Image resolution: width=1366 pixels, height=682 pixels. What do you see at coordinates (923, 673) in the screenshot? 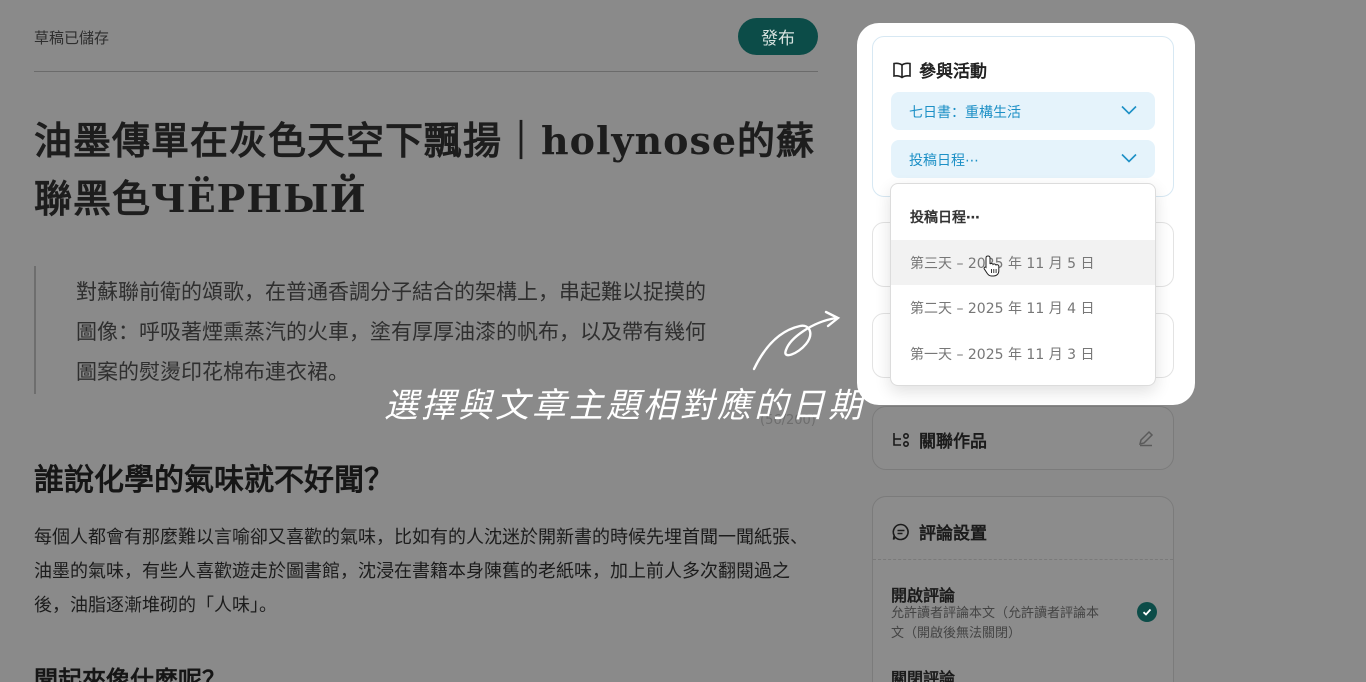
I see `disable-comments-title: 關閉評論` at bounding box center [923, 673].